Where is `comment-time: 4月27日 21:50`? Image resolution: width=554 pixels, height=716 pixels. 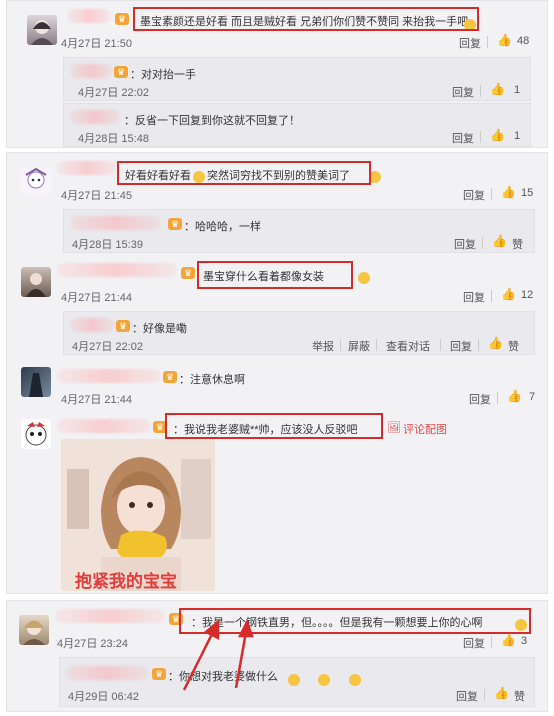 comment-time: 4月27日 21:50 is located at coordinates (96, 44).